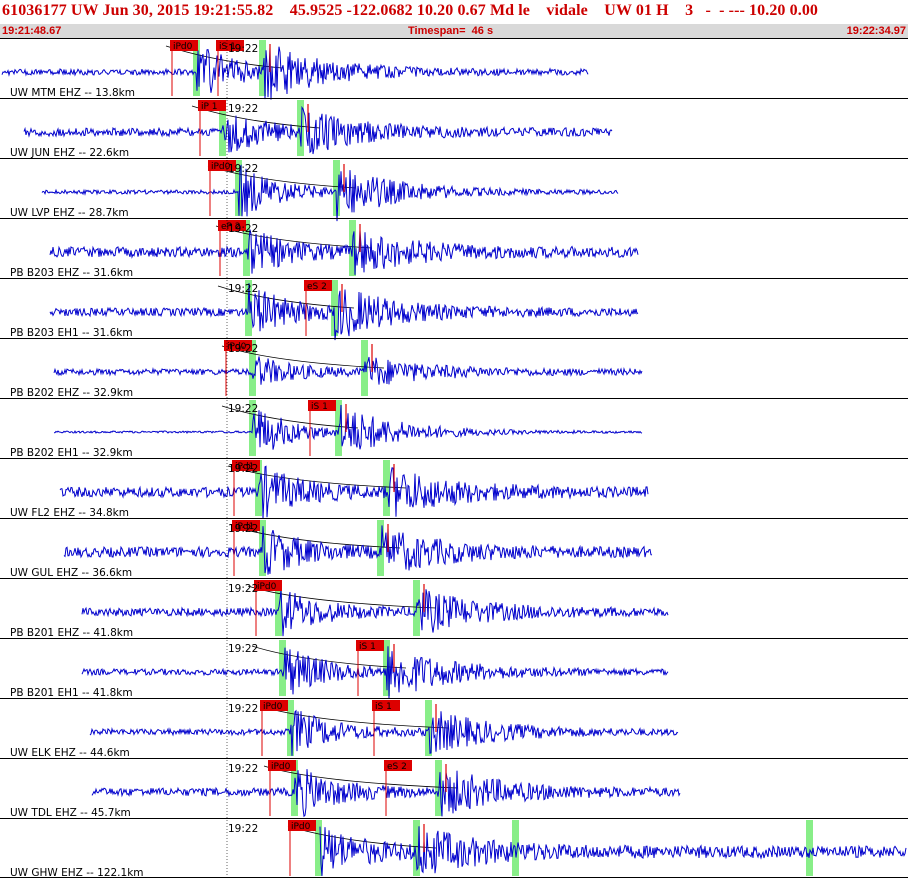 Image resolution: width=908 pixels, height=880 pixels. I want to click on channel-row: iPd0 eS 2 19:22 UW TDL EHZ -- 45.7km, so click(454, 789).